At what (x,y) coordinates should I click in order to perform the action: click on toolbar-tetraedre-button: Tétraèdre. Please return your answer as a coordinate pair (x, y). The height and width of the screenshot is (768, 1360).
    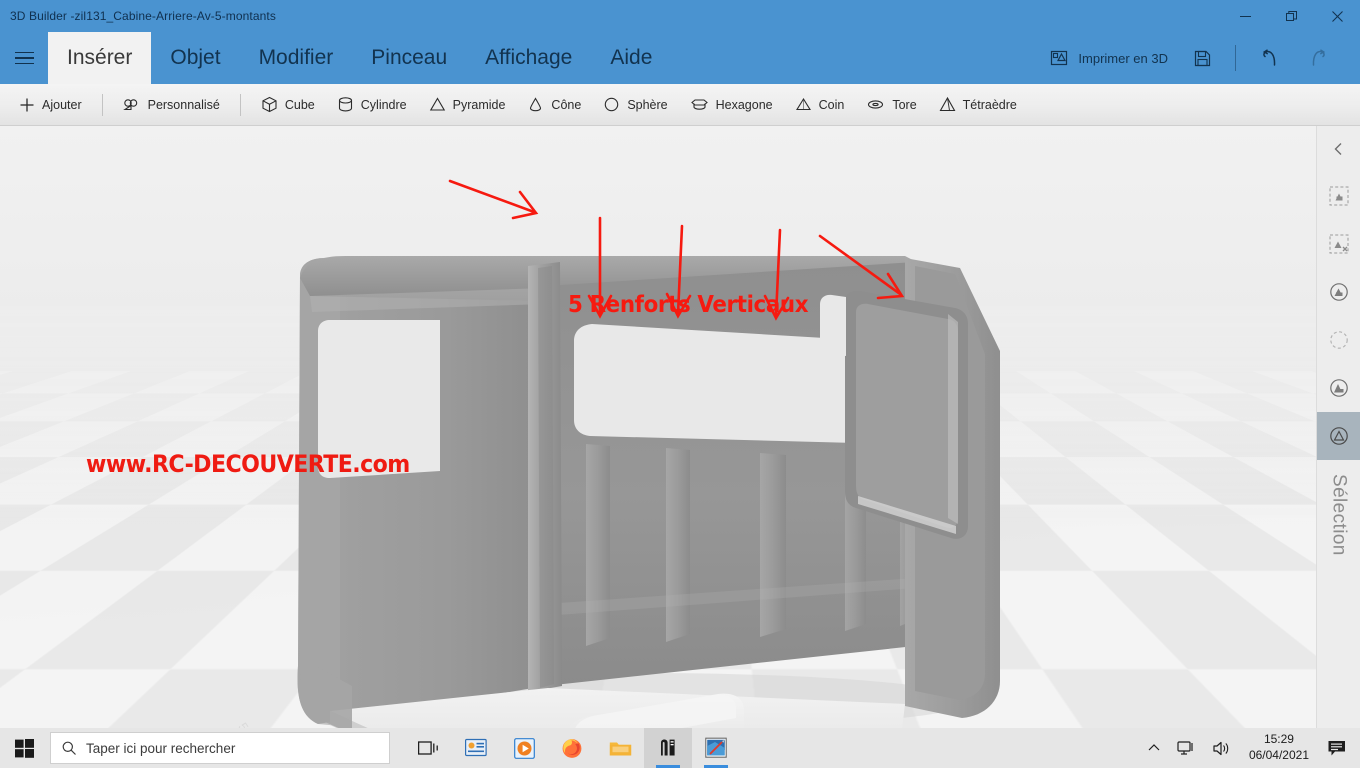
    Looking at the image, I should click on (978, 105).